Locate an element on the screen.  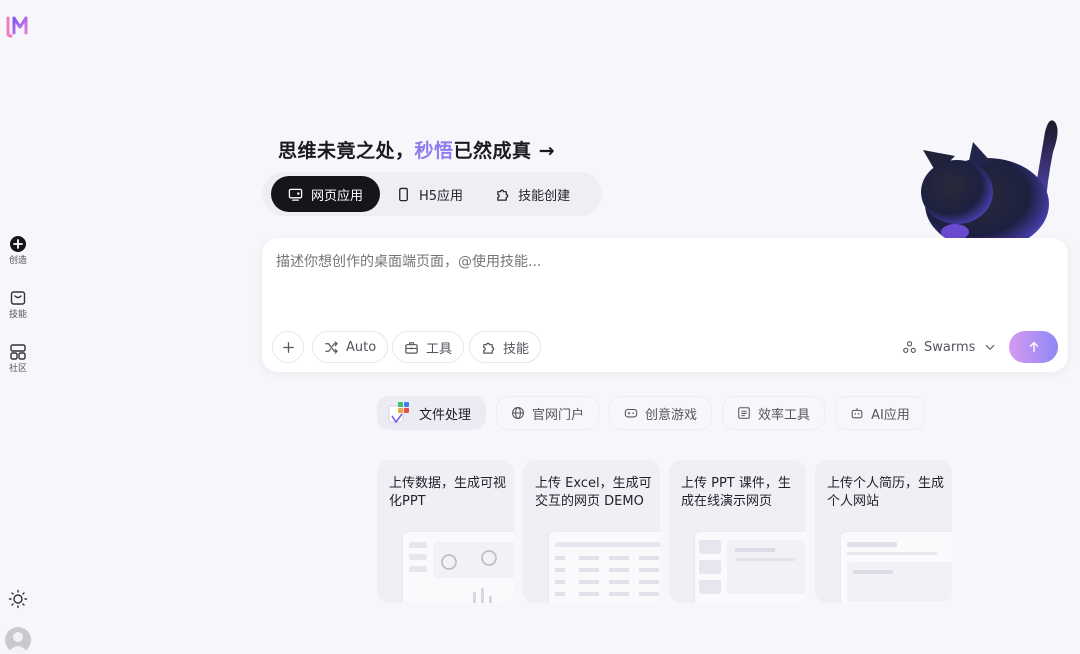
cat-mascot-illustration is located at coordinates (989, 181).